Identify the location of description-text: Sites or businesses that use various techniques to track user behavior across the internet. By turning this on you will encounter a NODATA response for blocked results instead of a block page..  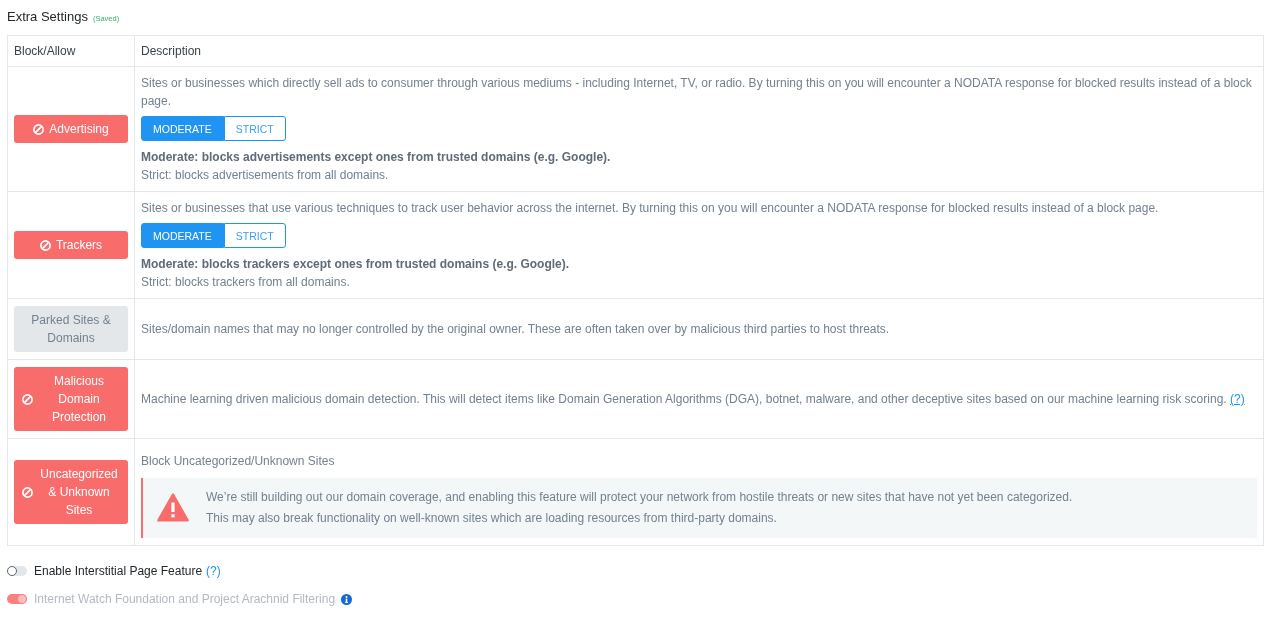
(650, 208).